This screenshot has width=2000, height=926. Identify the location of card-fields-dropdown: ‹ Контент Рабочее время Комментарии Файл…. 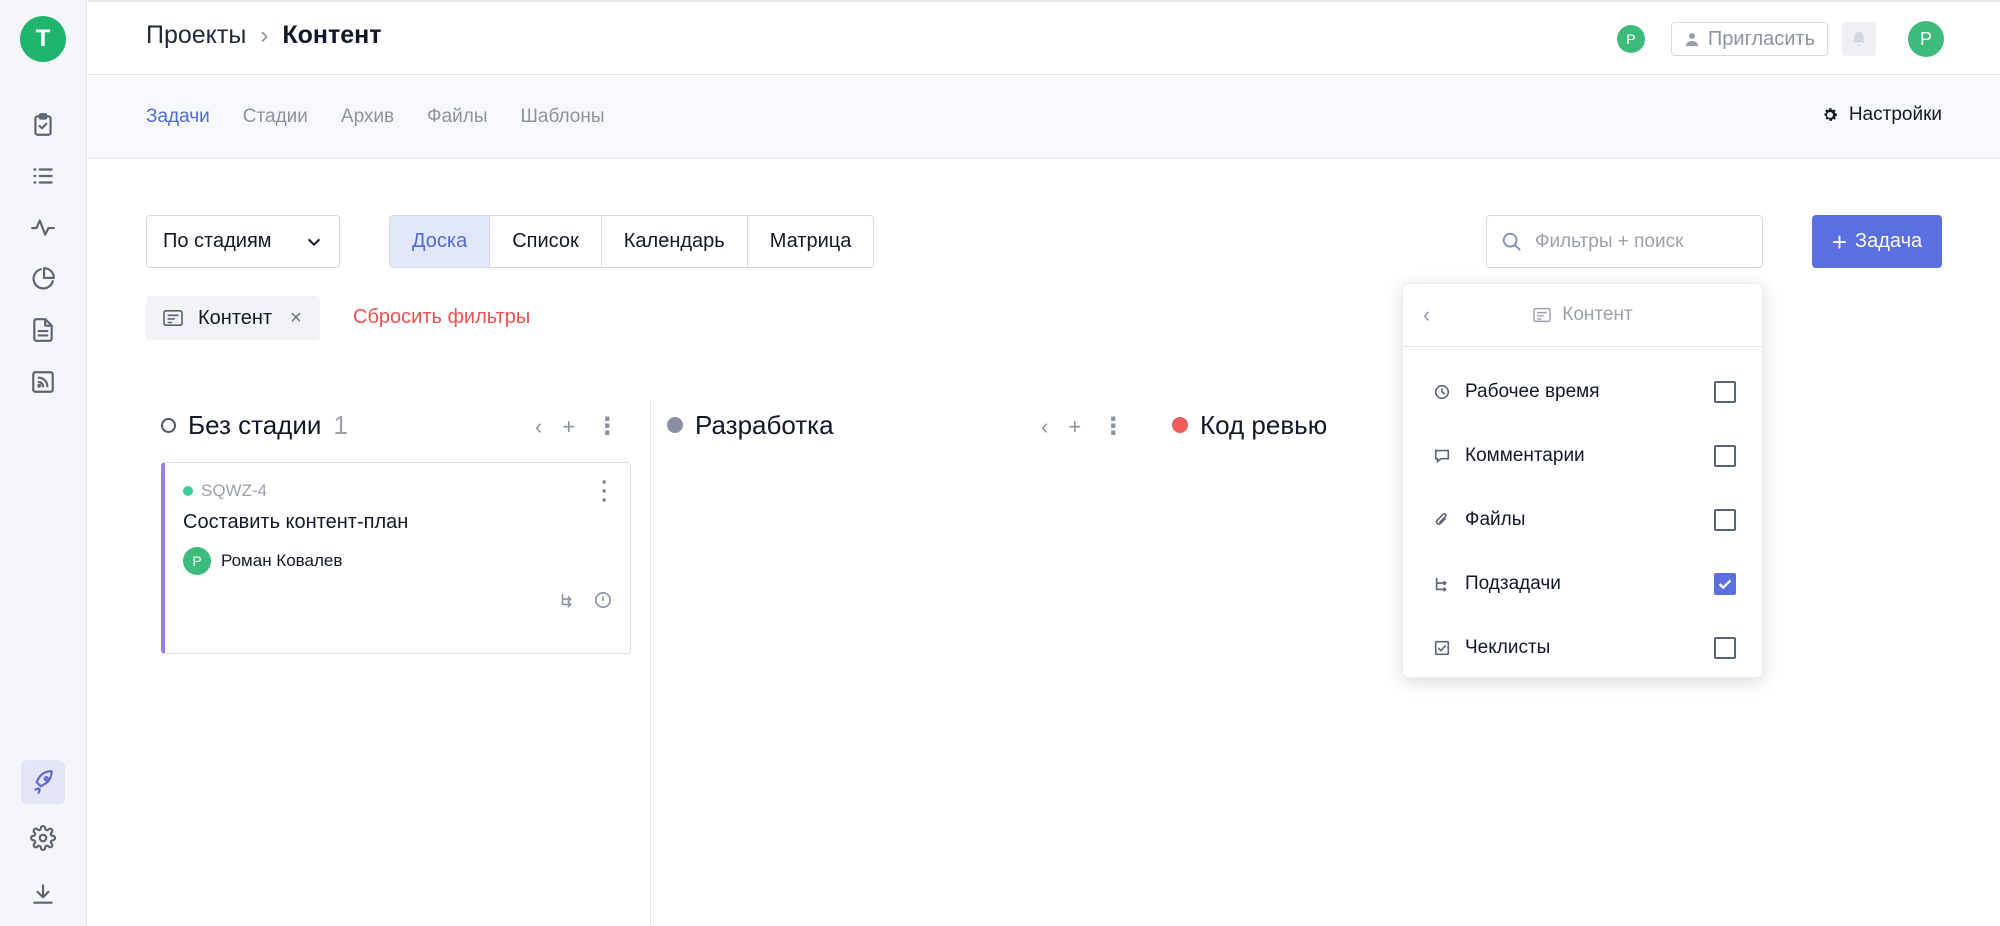
(1582, 480).